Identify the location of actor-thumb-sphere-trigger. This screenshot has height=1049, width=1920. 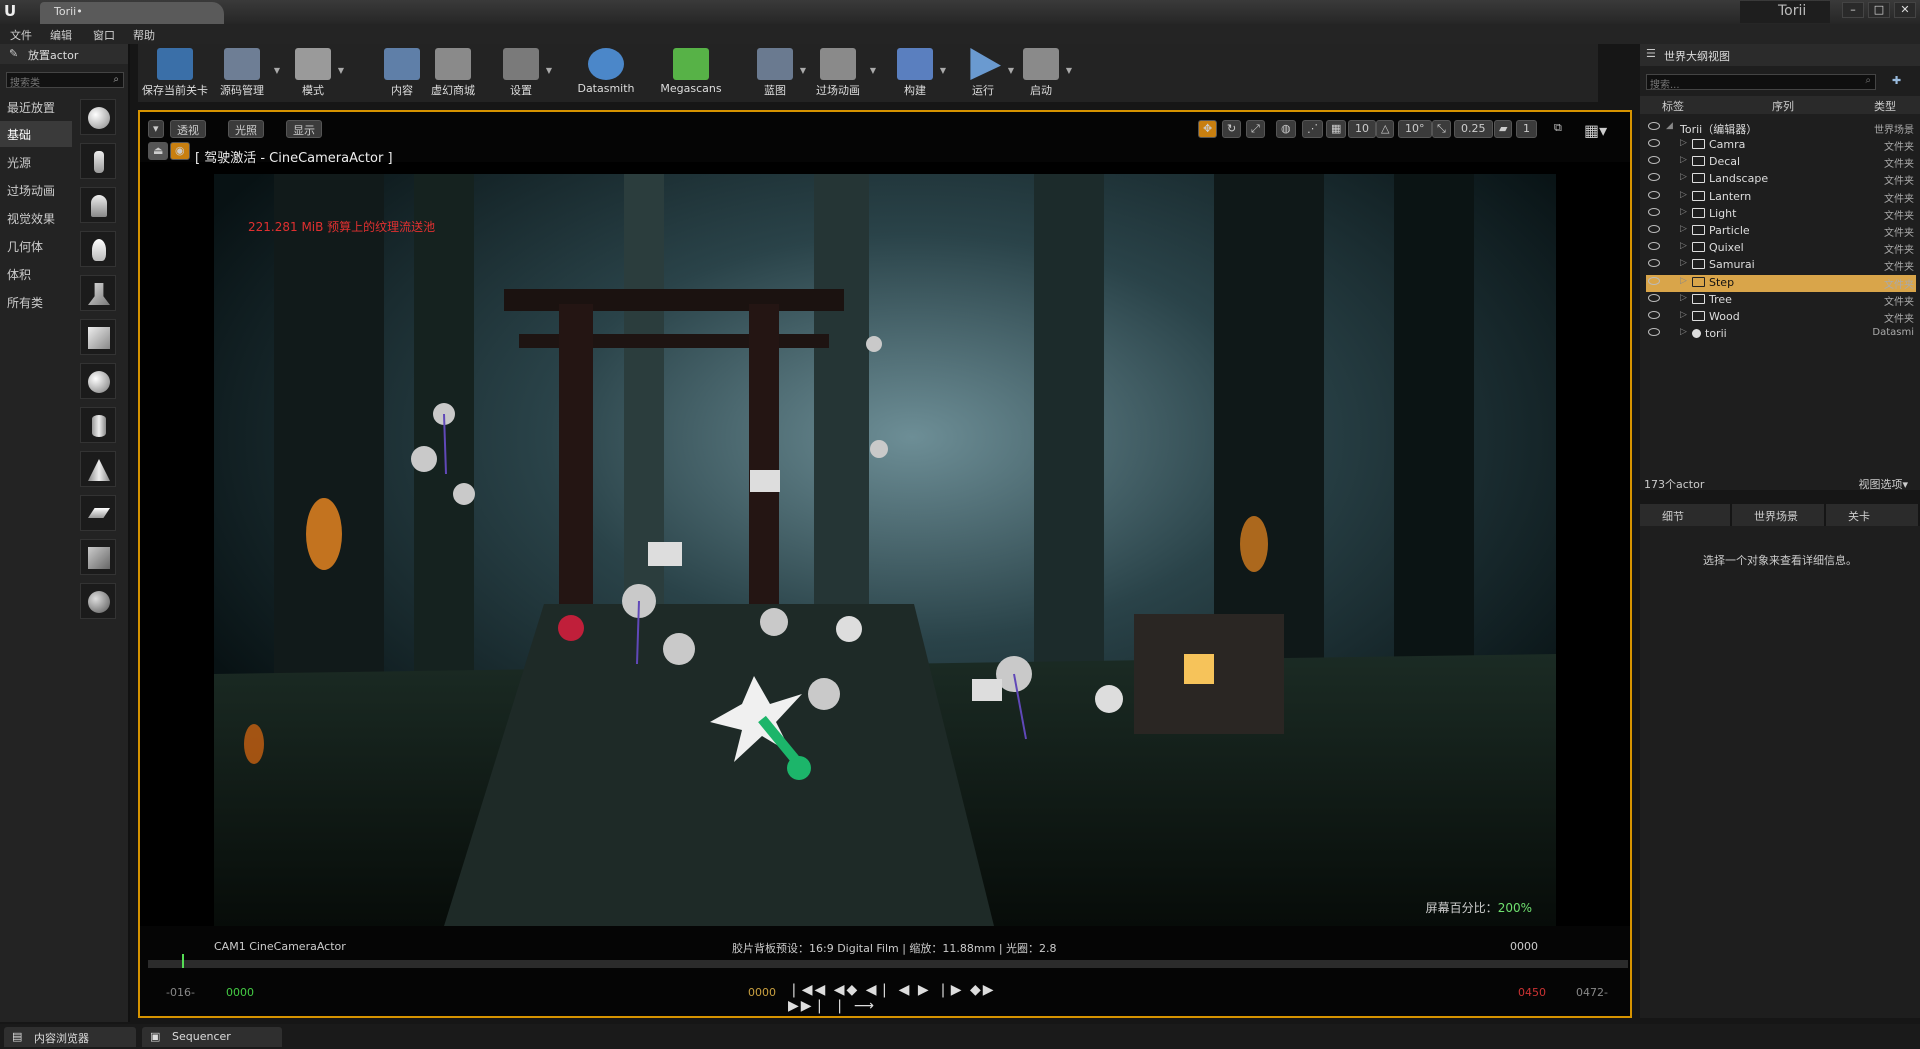
(98, 601).